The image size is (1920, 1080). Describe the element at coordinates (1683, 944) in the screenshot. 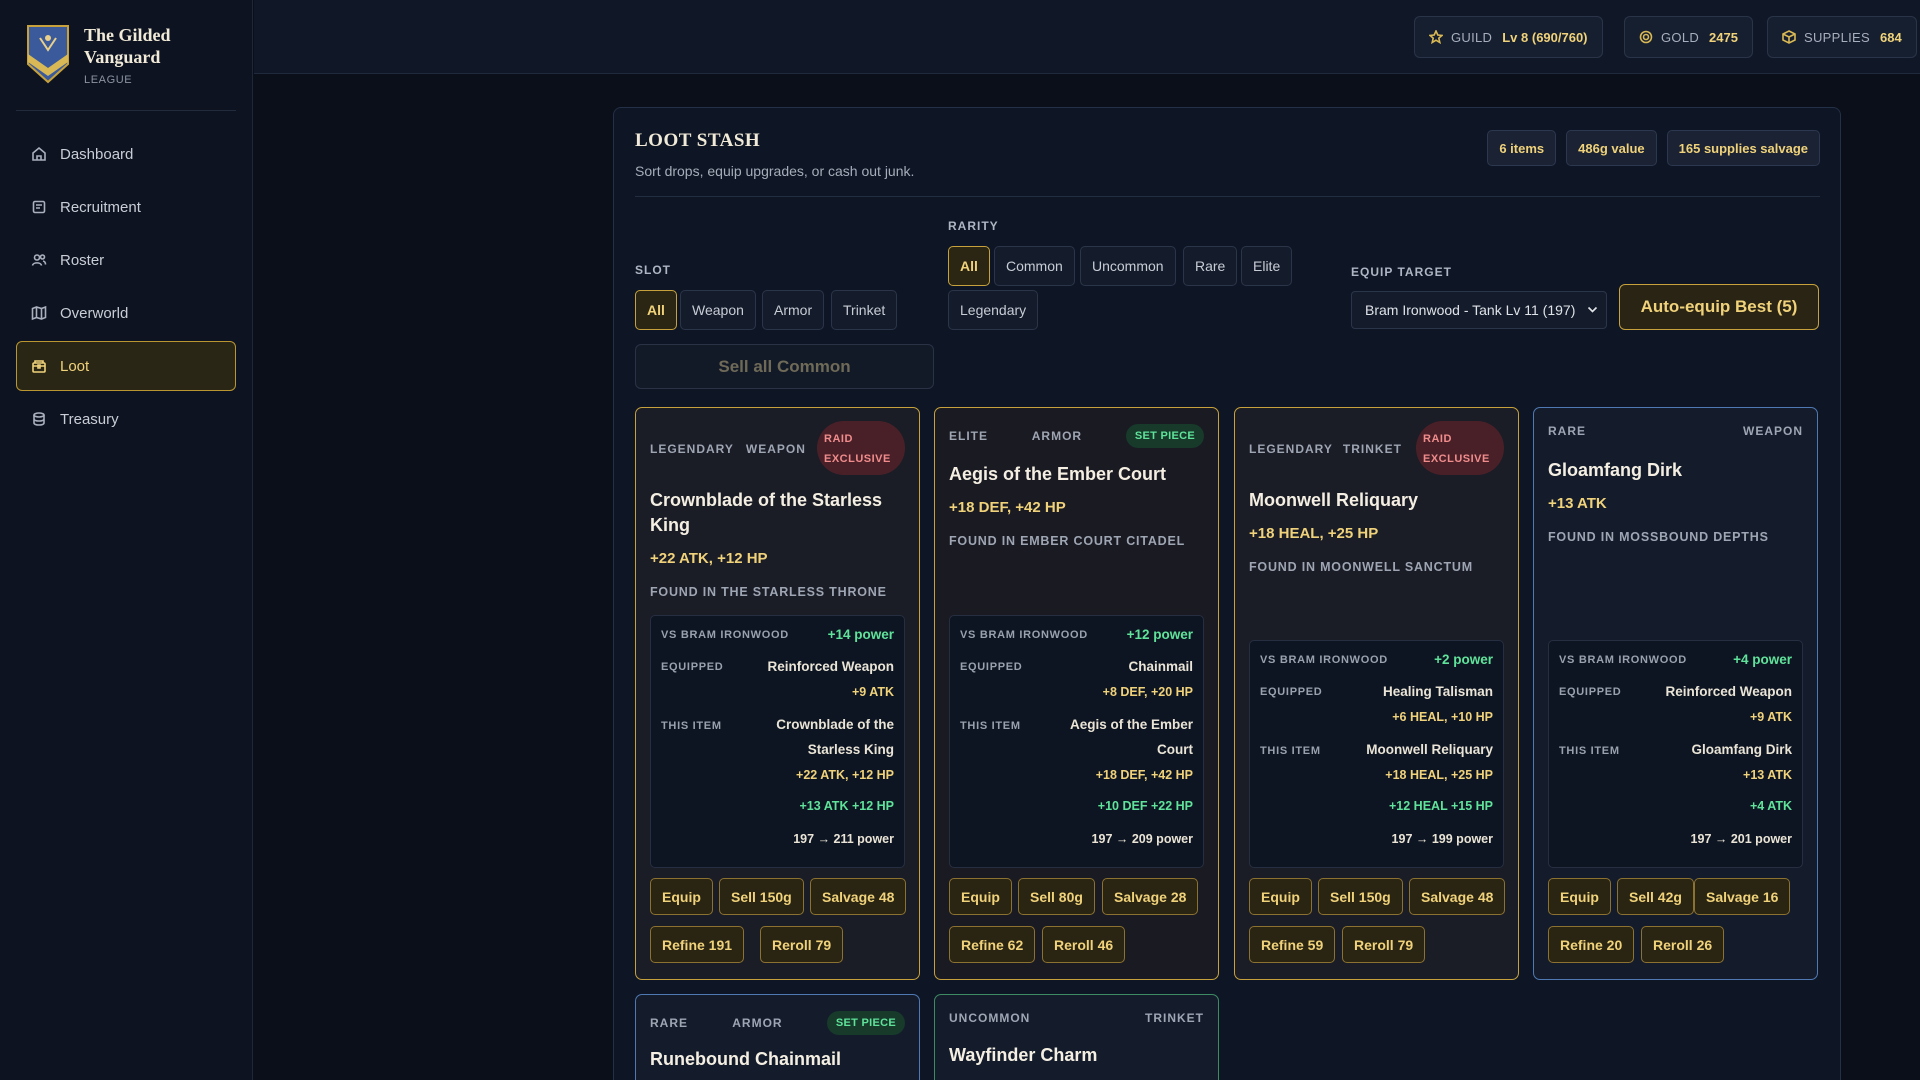

I see `reroll-button: Reroll 26` at that location.